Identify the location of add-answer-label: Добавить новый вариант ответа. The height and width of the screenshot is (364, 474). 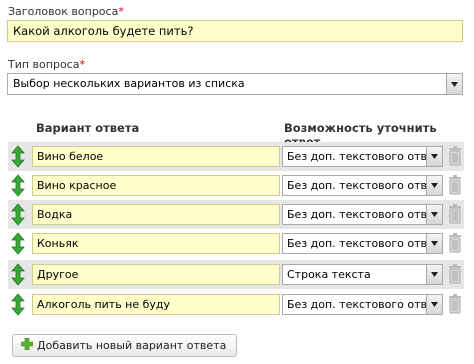
(132, 345).